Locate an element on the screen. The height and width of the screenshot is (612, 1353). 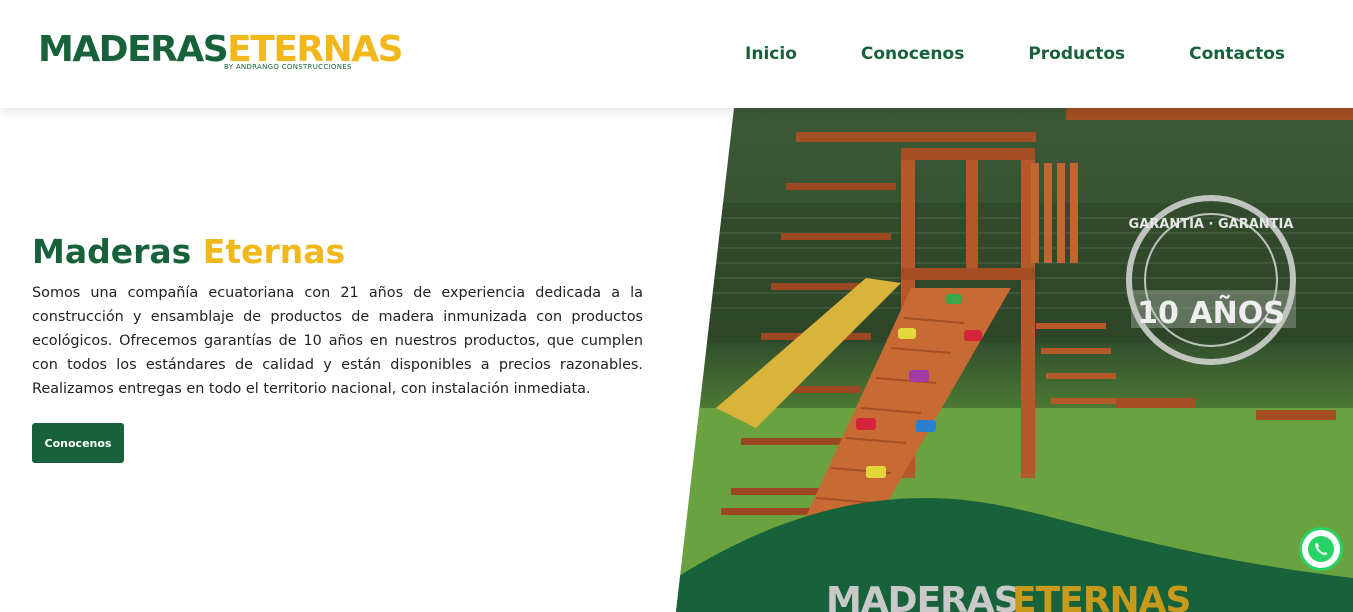
badge-ring-text: GARANTIA · GARANTIA is located at coordinates (1211, 224).